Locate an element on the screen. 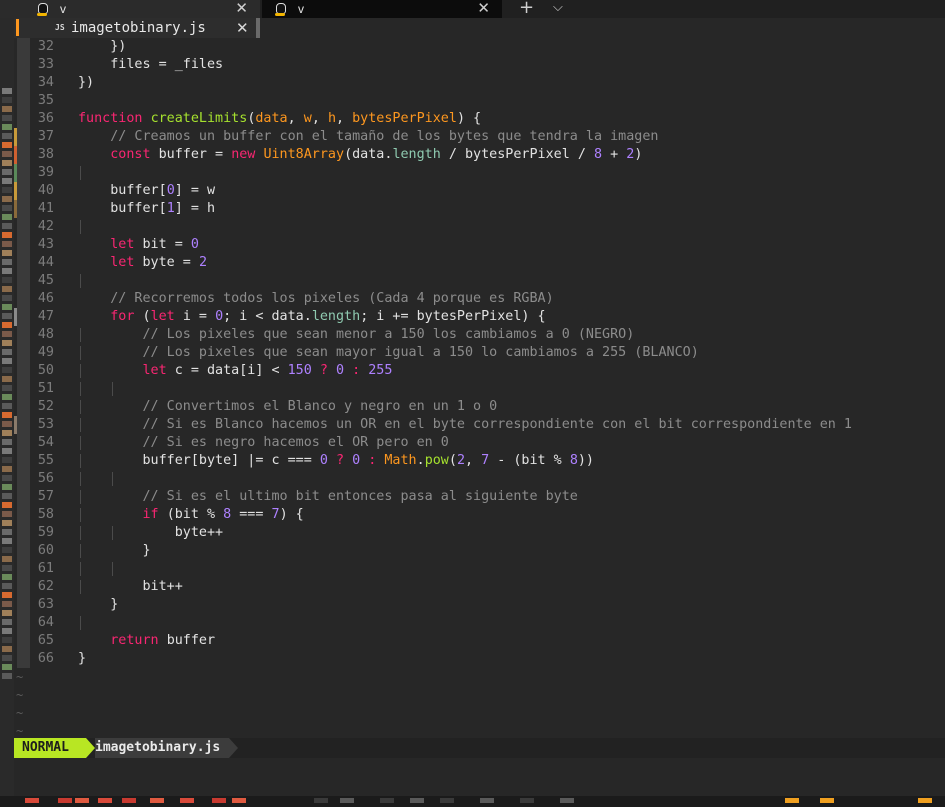 This screenshot has width=945, height=807. terminal-tab-2-title: v is located at coordinates (301, 9).